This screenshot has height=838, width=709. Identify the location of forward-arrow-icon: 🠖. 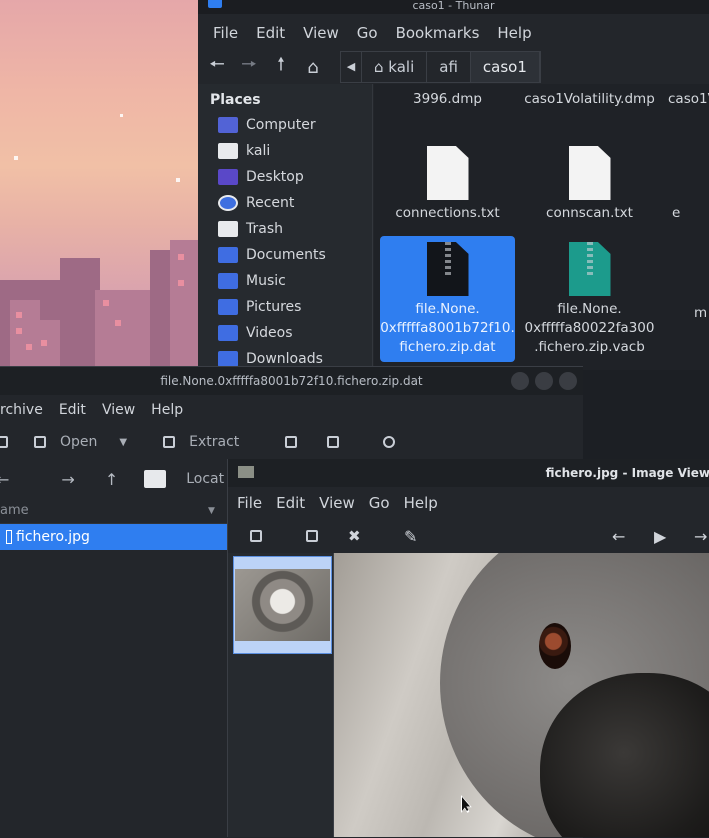
(249, 66).